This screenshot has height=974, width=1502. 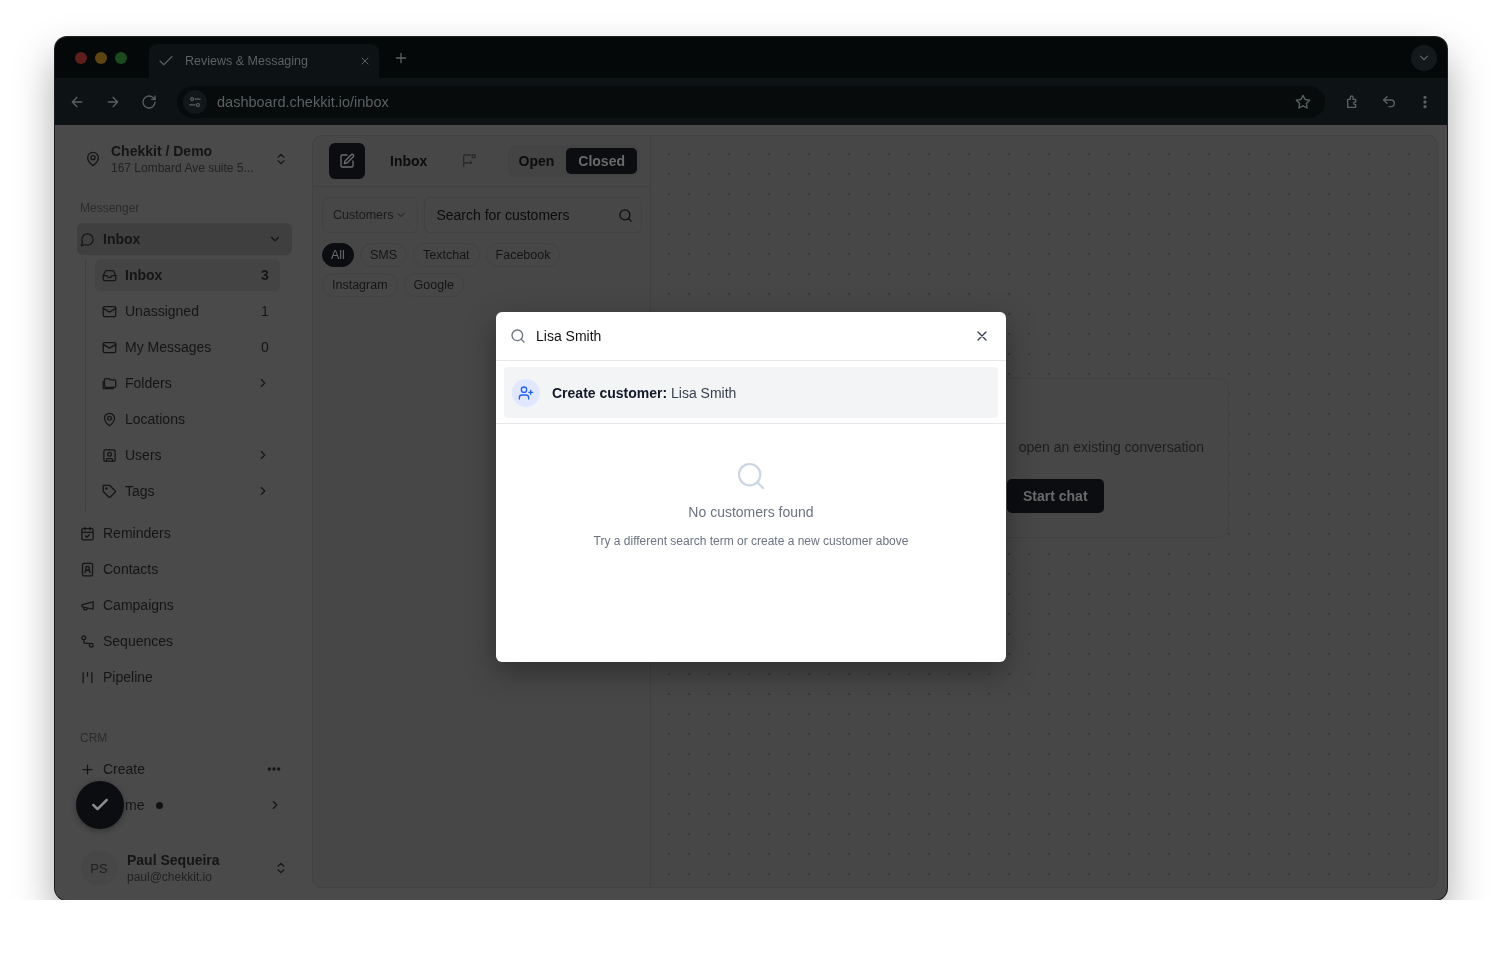 I want to click on empty-state-hint: Try a different search term or create a new customer above, so click(x=751, y=541).